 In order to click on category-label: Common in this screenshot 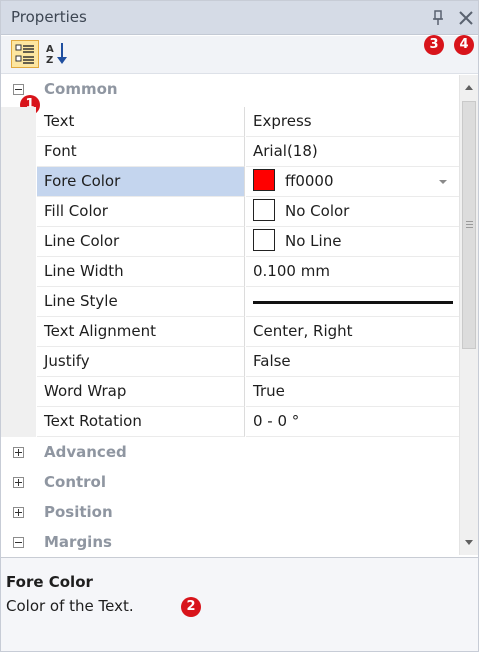, I will do `click(81, 89)`.